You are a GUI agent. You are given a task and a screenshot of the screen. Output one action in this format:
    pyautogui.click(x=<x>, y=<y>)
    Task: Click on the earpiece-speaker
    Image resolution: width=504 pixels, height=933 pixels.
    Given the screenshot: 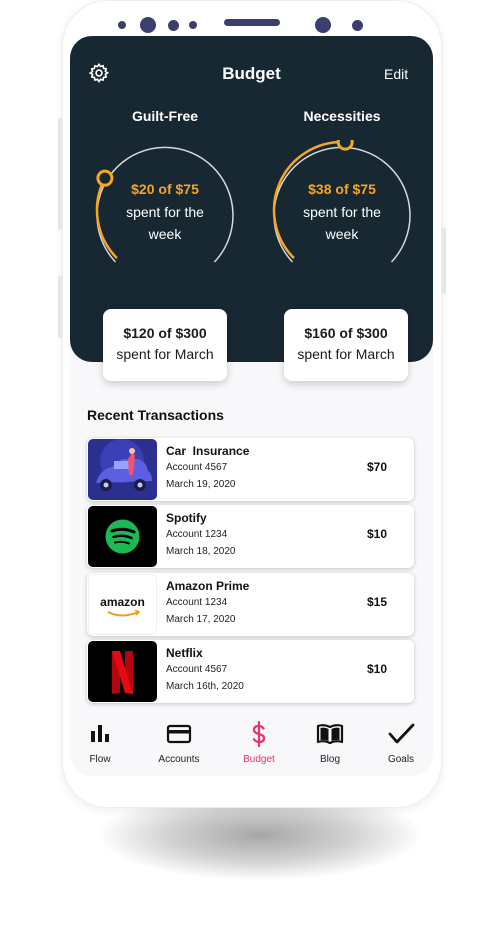 What is the action you would take?
    pyautogui.click(x=252, y=22)
    